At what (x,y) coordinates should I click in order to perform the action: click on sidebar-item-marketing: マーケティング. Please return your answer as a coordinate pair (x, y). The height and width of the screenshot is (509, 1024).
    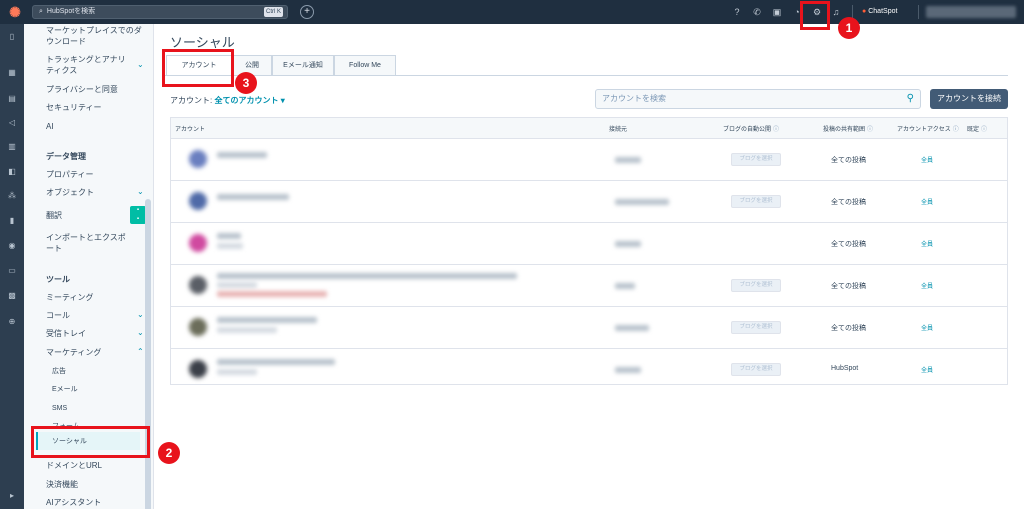
    Looking at the image, I should click on (95, 352).